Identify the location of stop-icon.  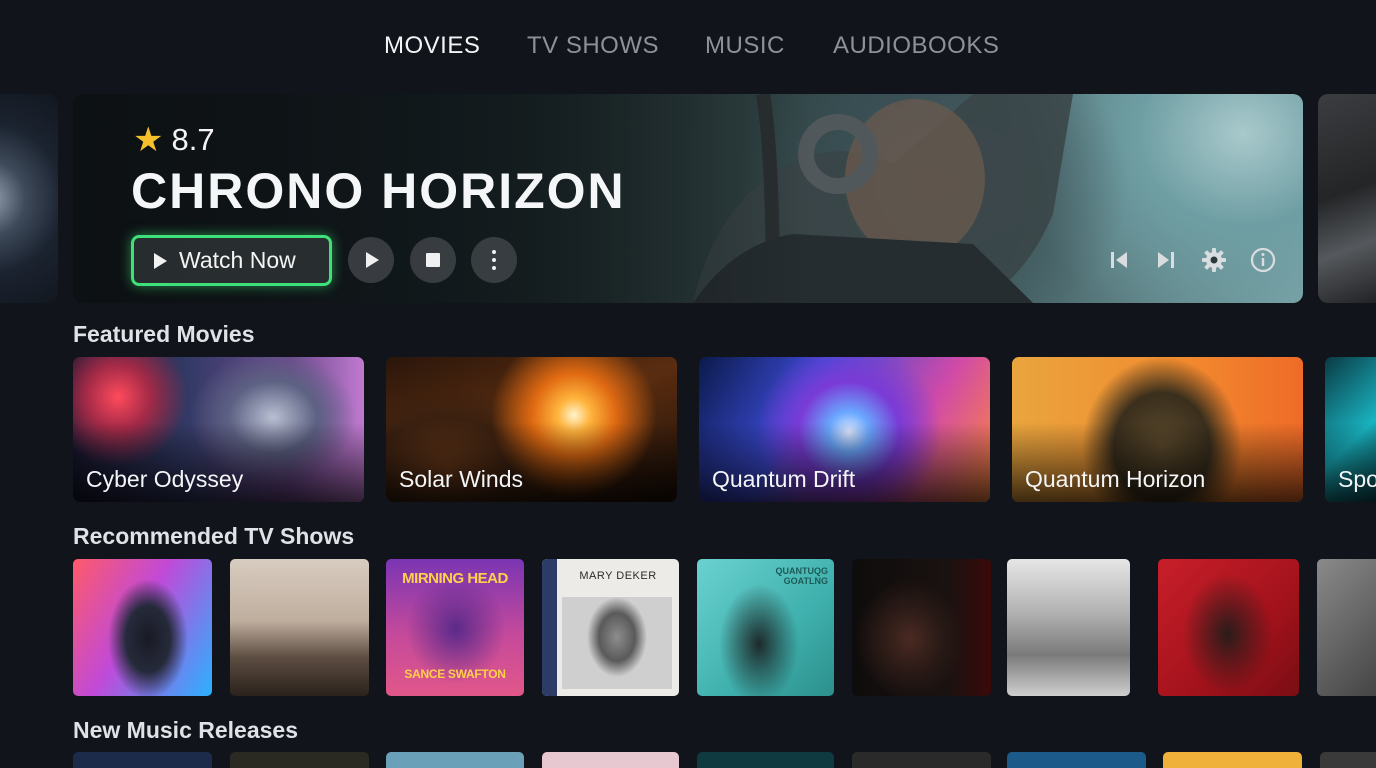
(433, 260).